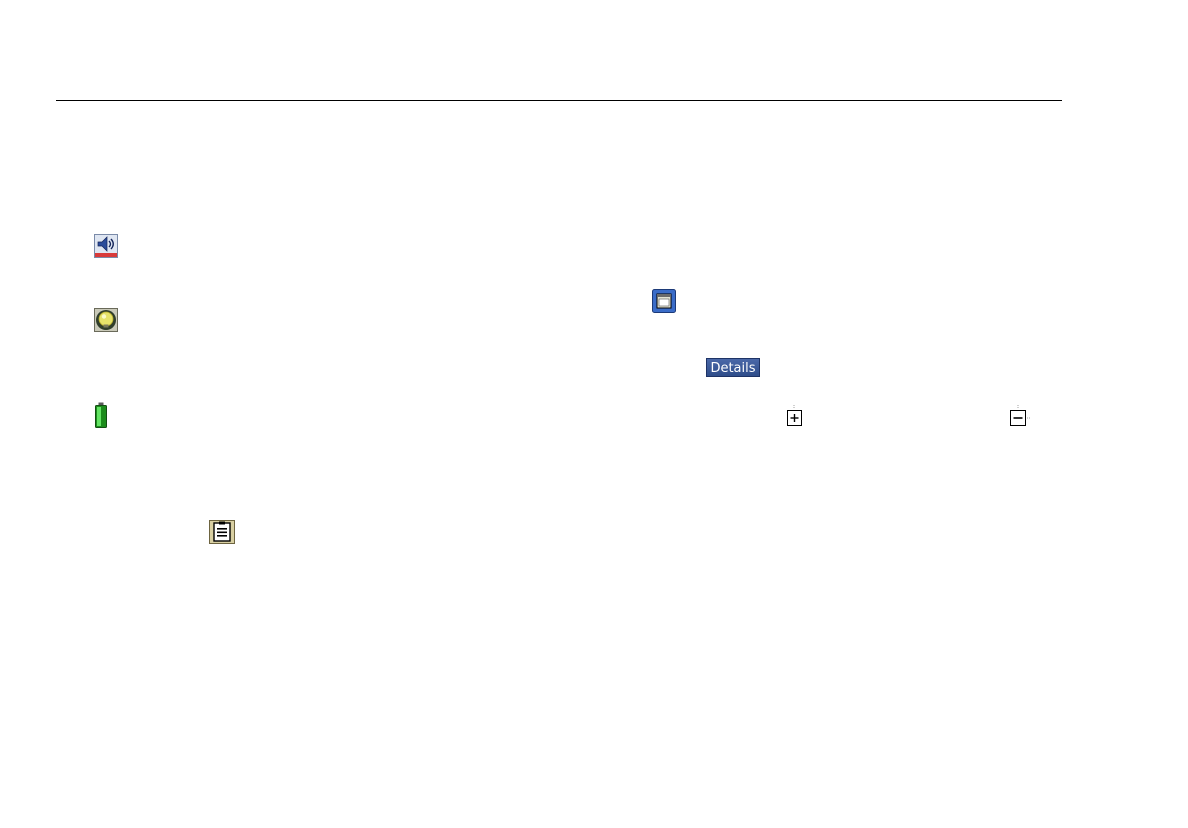  Describe the element at coordinates (795, 417) in the screenshot. I see `plus-icon` at that location.